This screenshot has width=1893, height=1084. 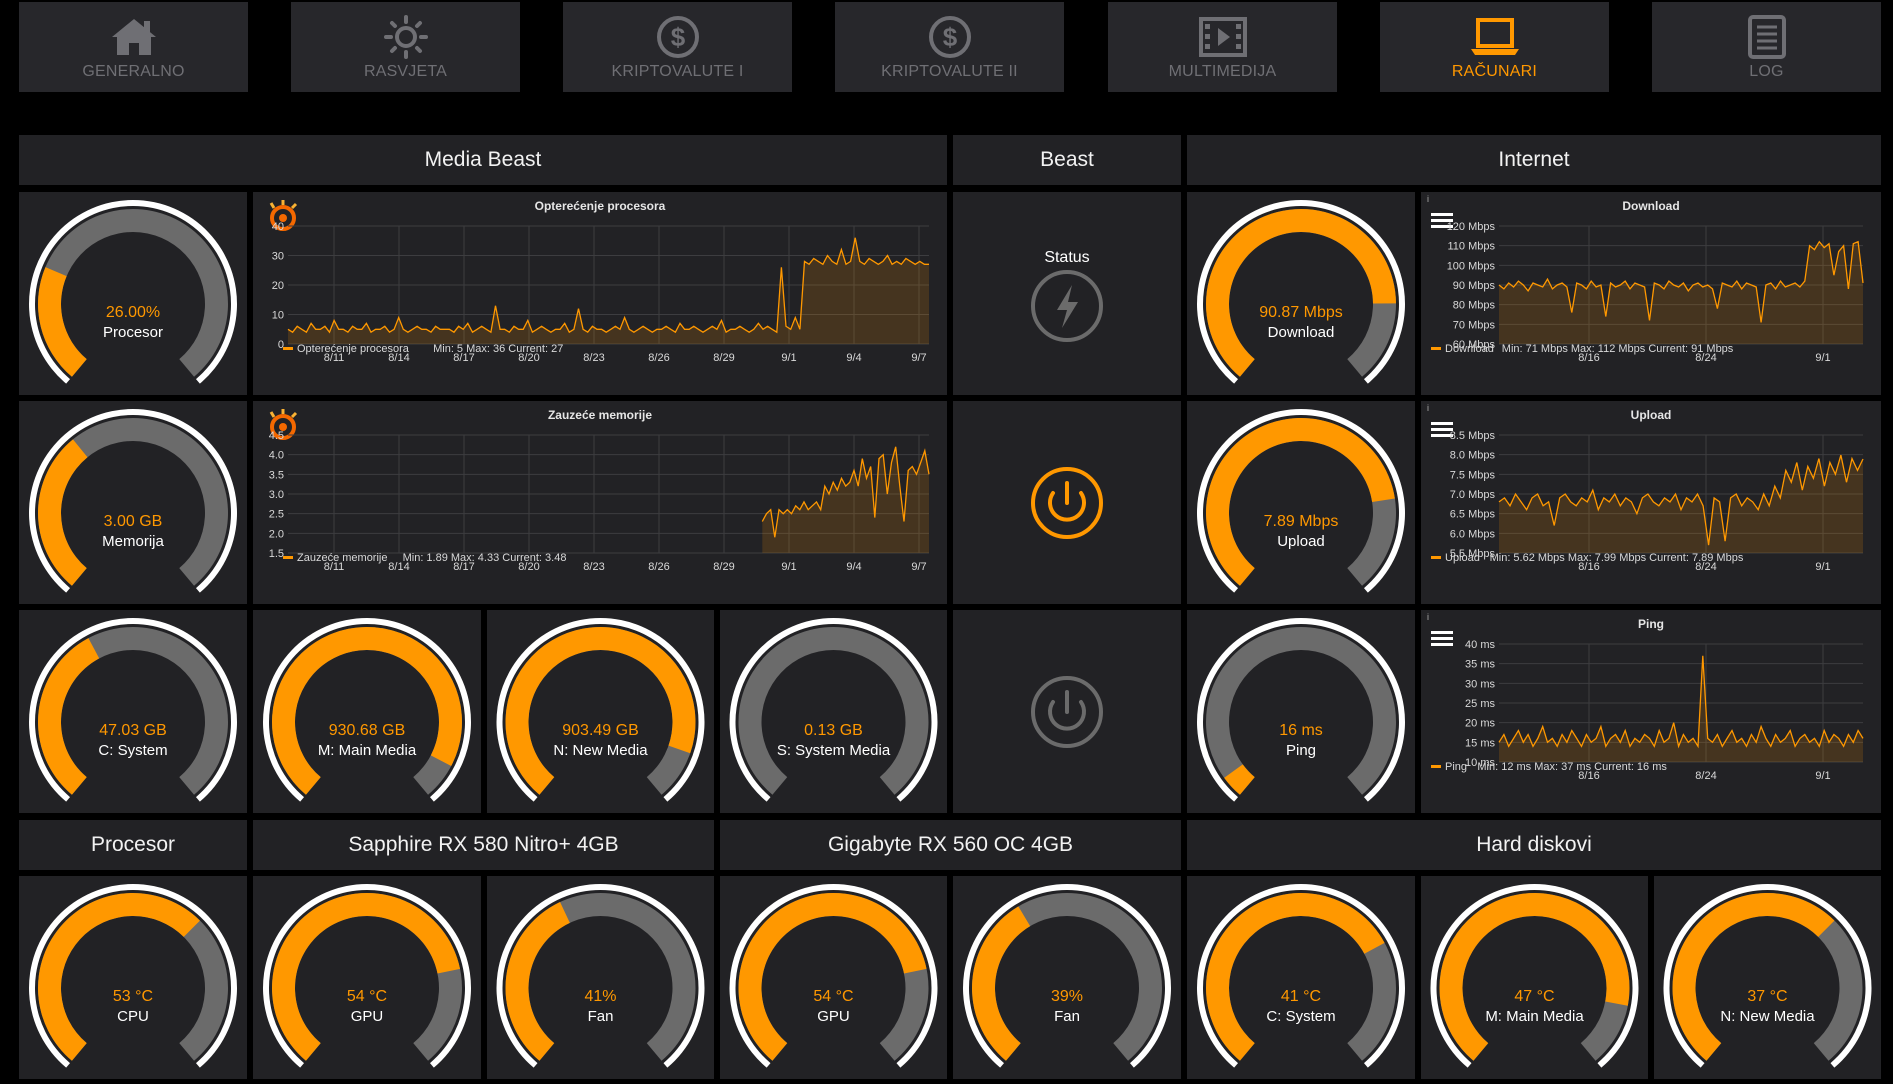 I want to click on y-tick-label: 30, so click(x=278, y=257).